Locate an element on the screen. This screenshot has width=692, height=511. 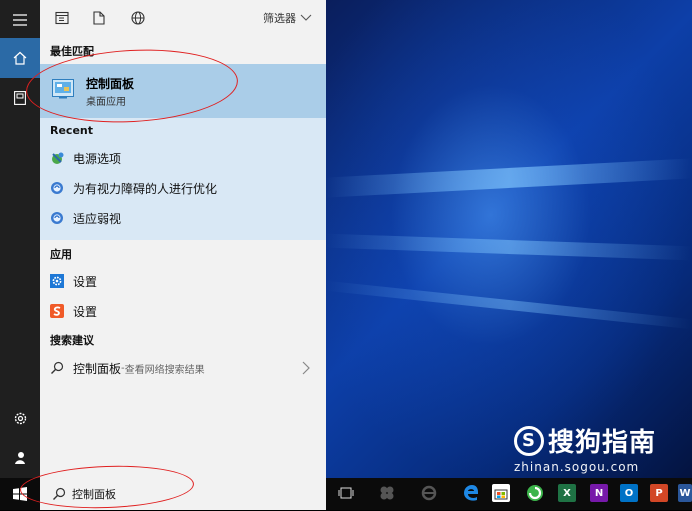
app-flower-icon is located at coordinates (387, 493).